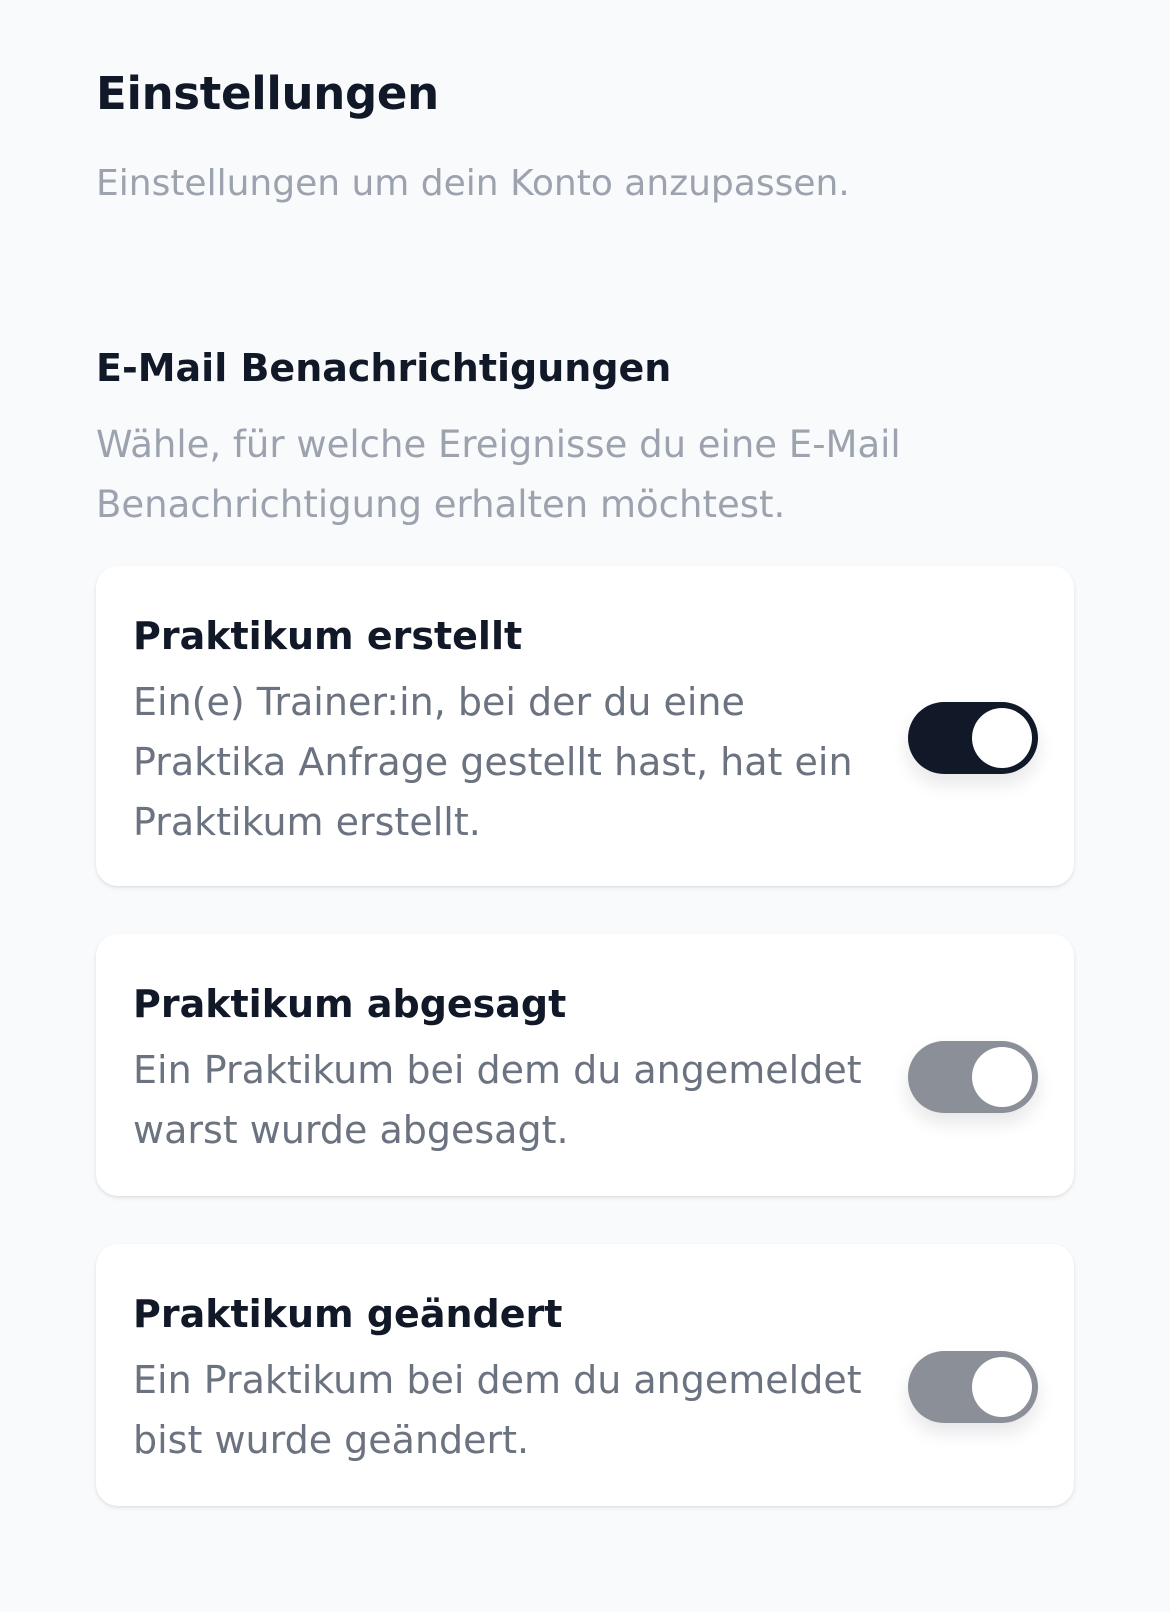 This screenshot has width=1170, height=1612. I want to click on email-notifications-heading: E-Mail Benachrichtigungen, so click(384, 368).